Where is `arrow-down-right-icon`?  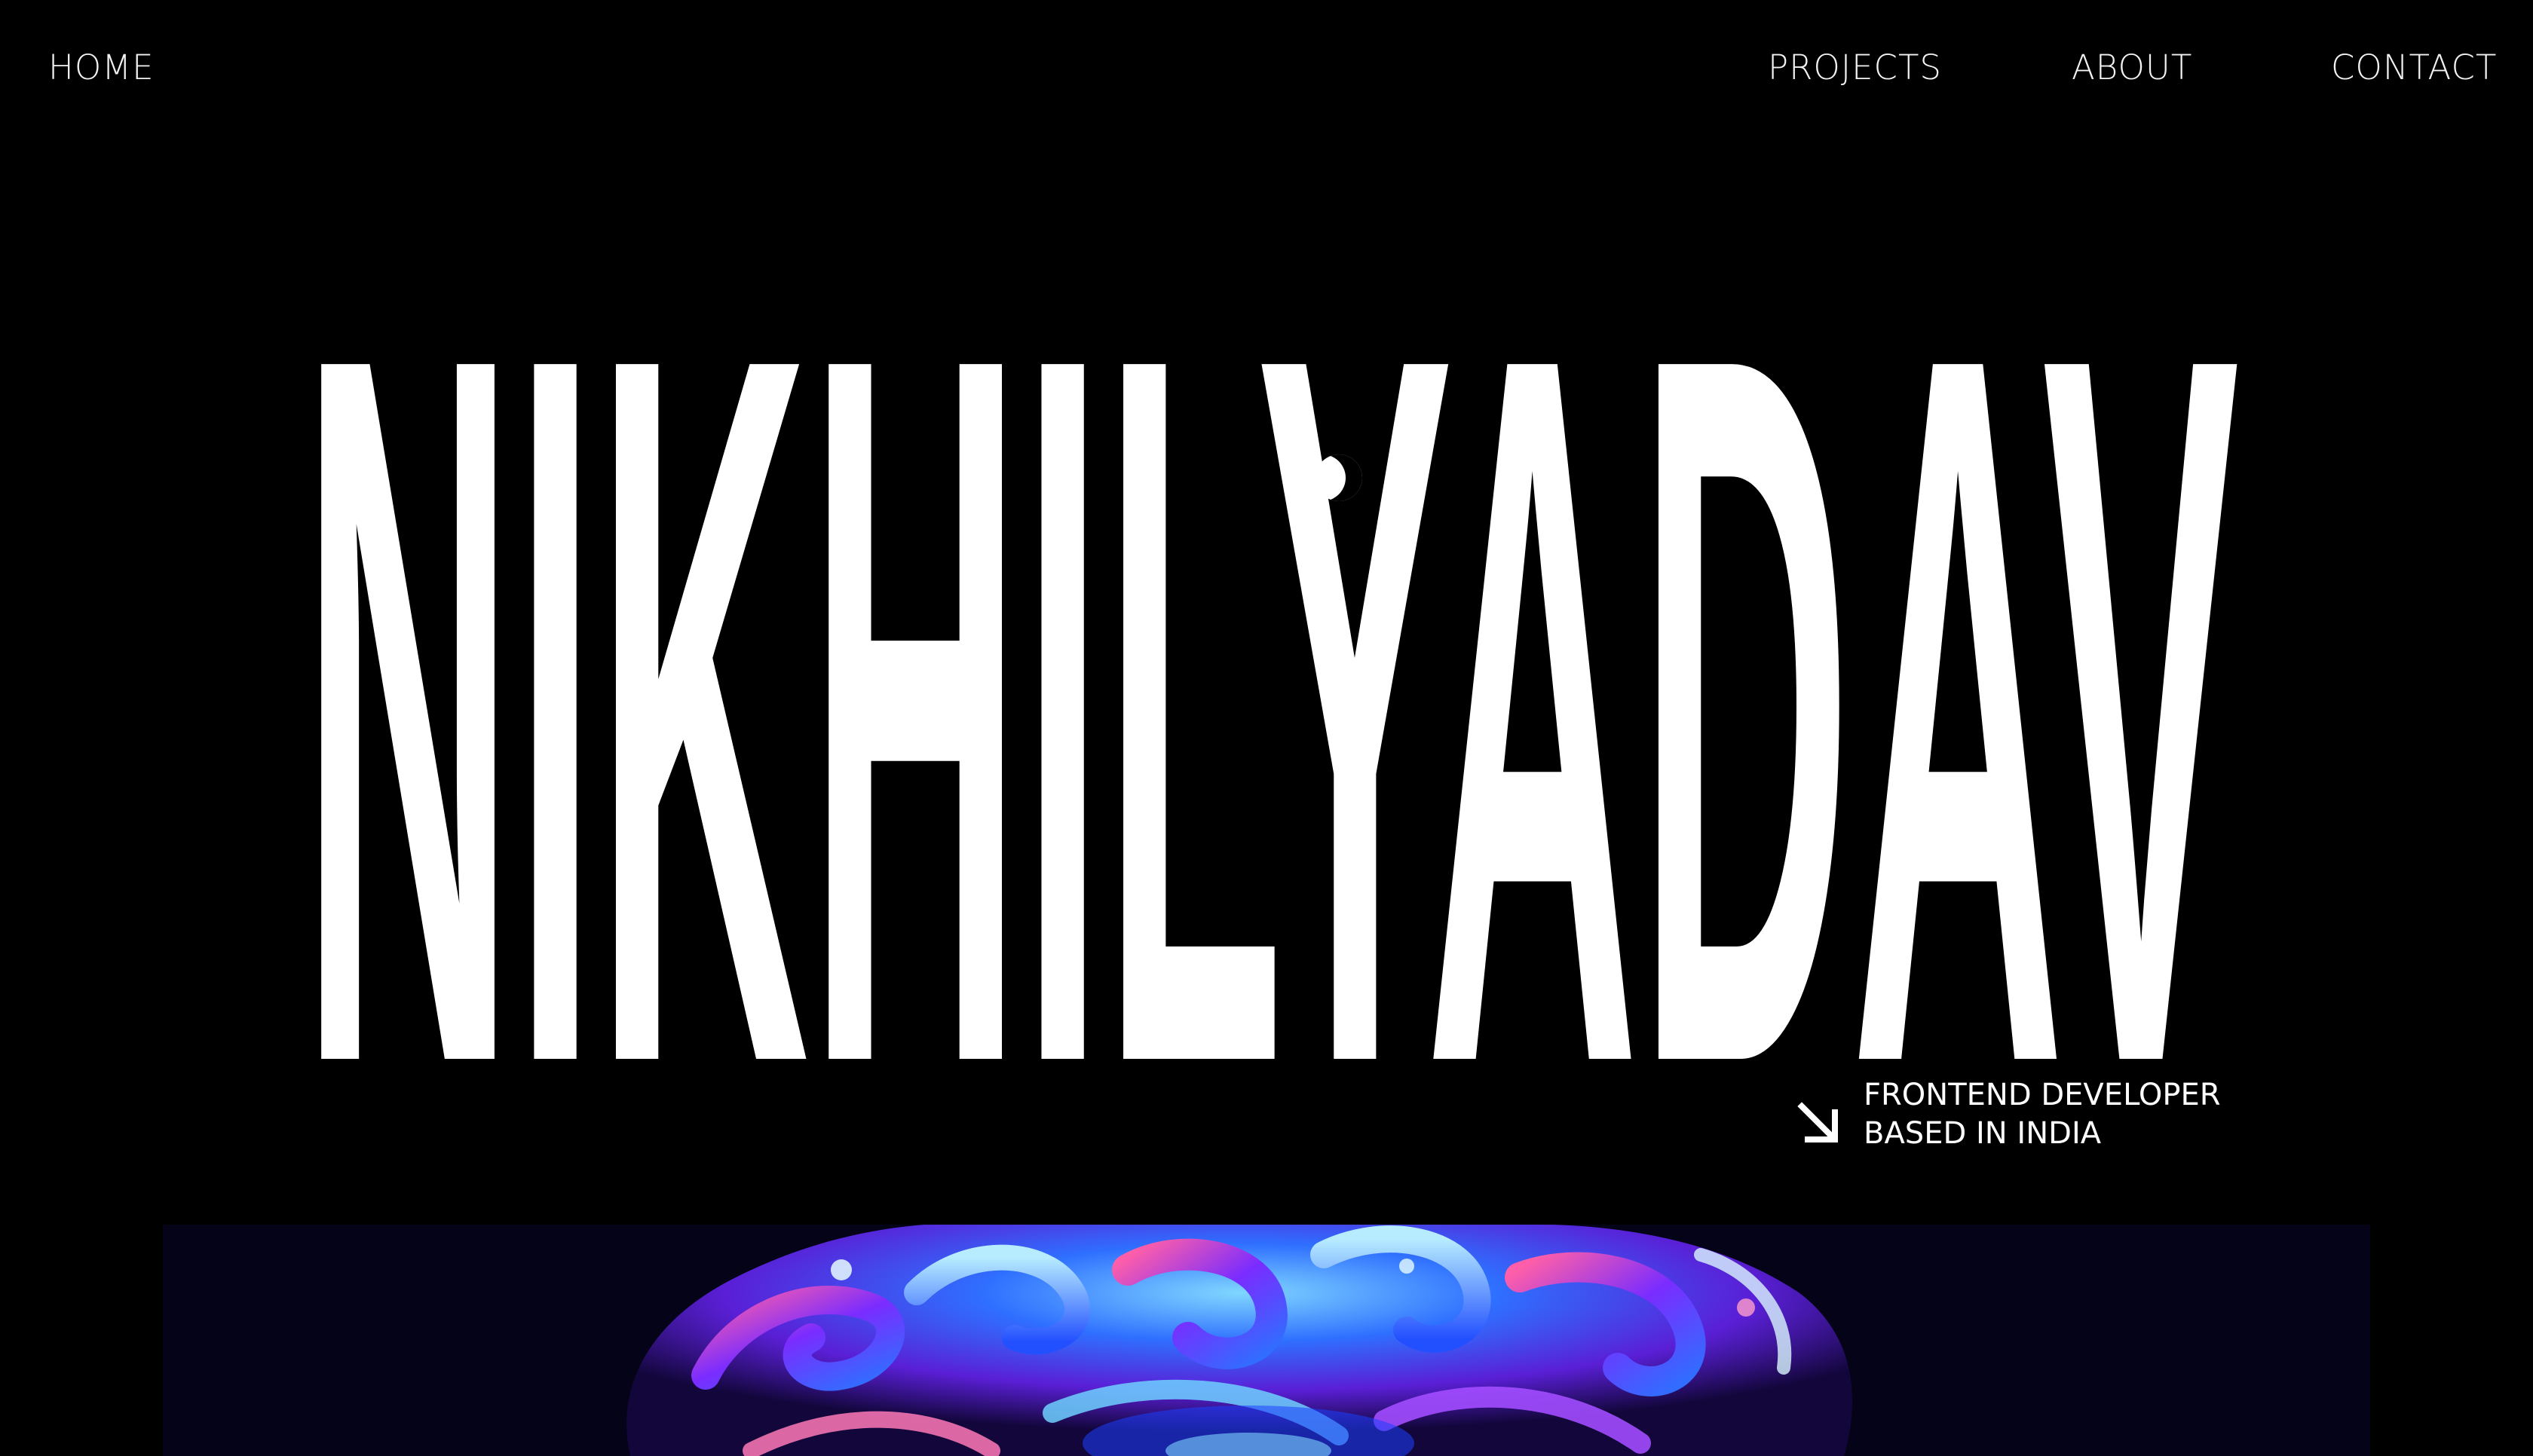
arrow-down-right-icon is located at coordinates (1817, 1122).